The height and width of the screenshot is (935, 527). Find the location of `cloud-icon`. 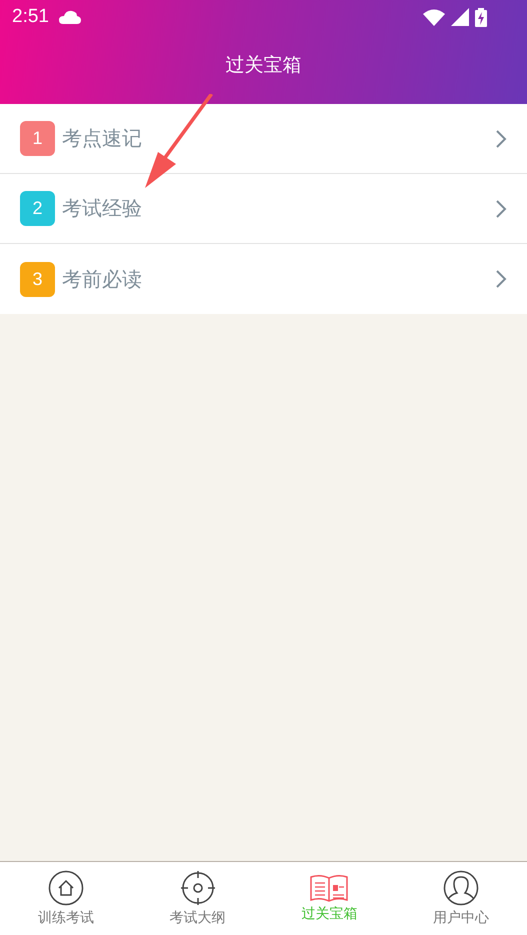

cloud-icon is located at coordinates (69, 17).